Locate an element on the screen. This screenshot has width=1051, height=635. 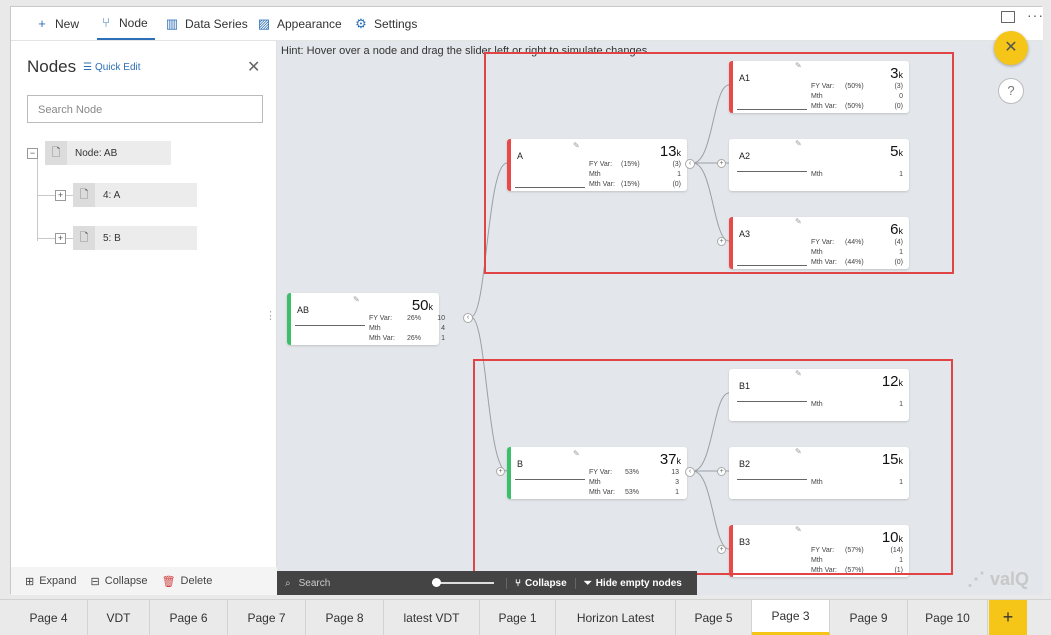
slider-knob is located at coordinates (436, 582).